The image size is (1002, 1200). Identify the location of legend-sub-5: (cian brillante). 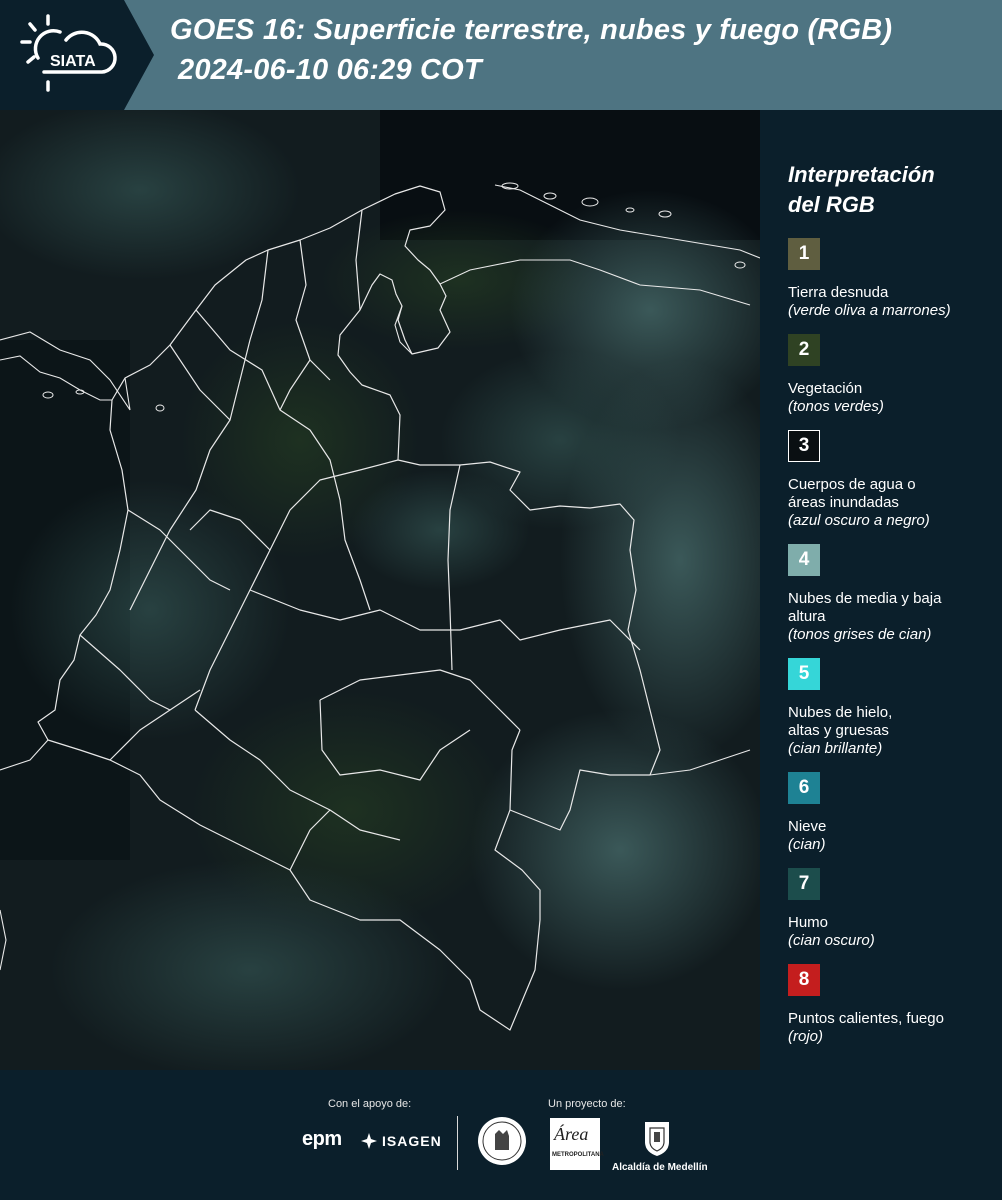
(835, 748).